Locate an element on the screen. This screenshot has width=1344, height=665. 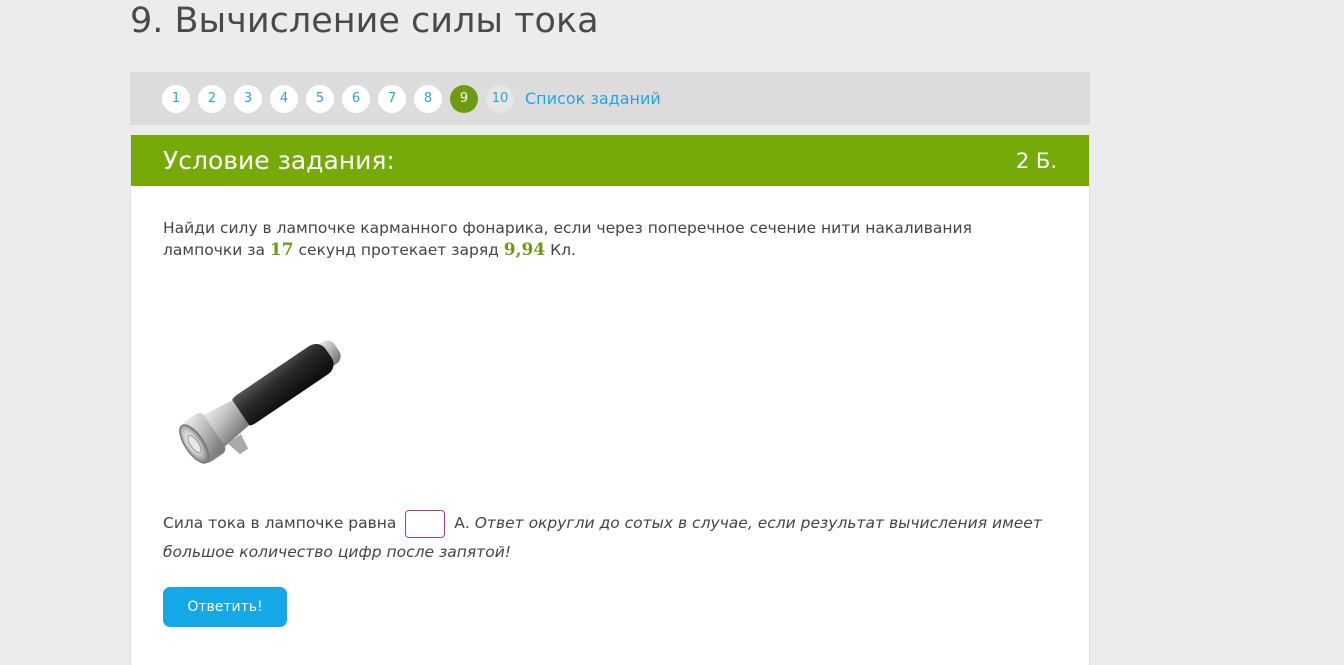
task-pager: 1 2 3 4 5 6 7 8 9 10 Список заданий is located at coordinates (610, 98).